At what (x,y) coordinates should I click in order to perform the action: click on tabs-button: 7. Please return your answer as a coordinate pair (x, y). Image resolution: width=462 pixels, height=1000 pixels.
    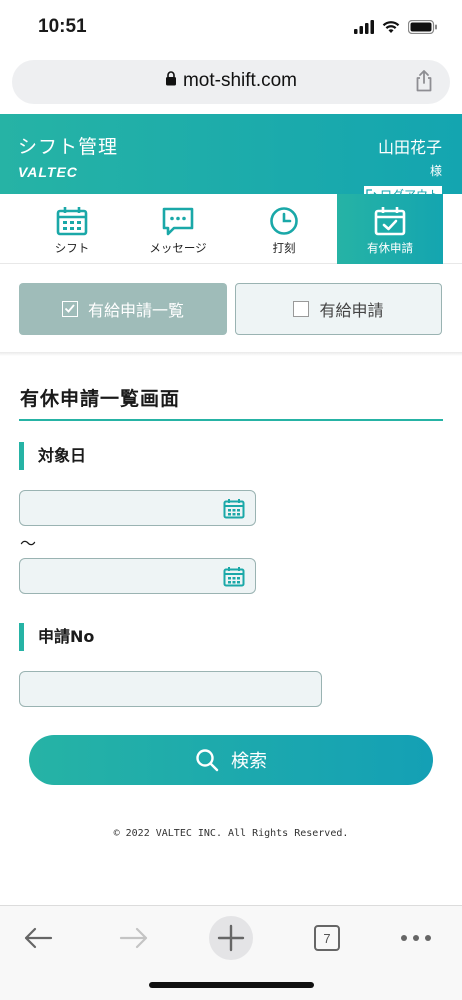
    Looking at the image, I should click on (327, 938).